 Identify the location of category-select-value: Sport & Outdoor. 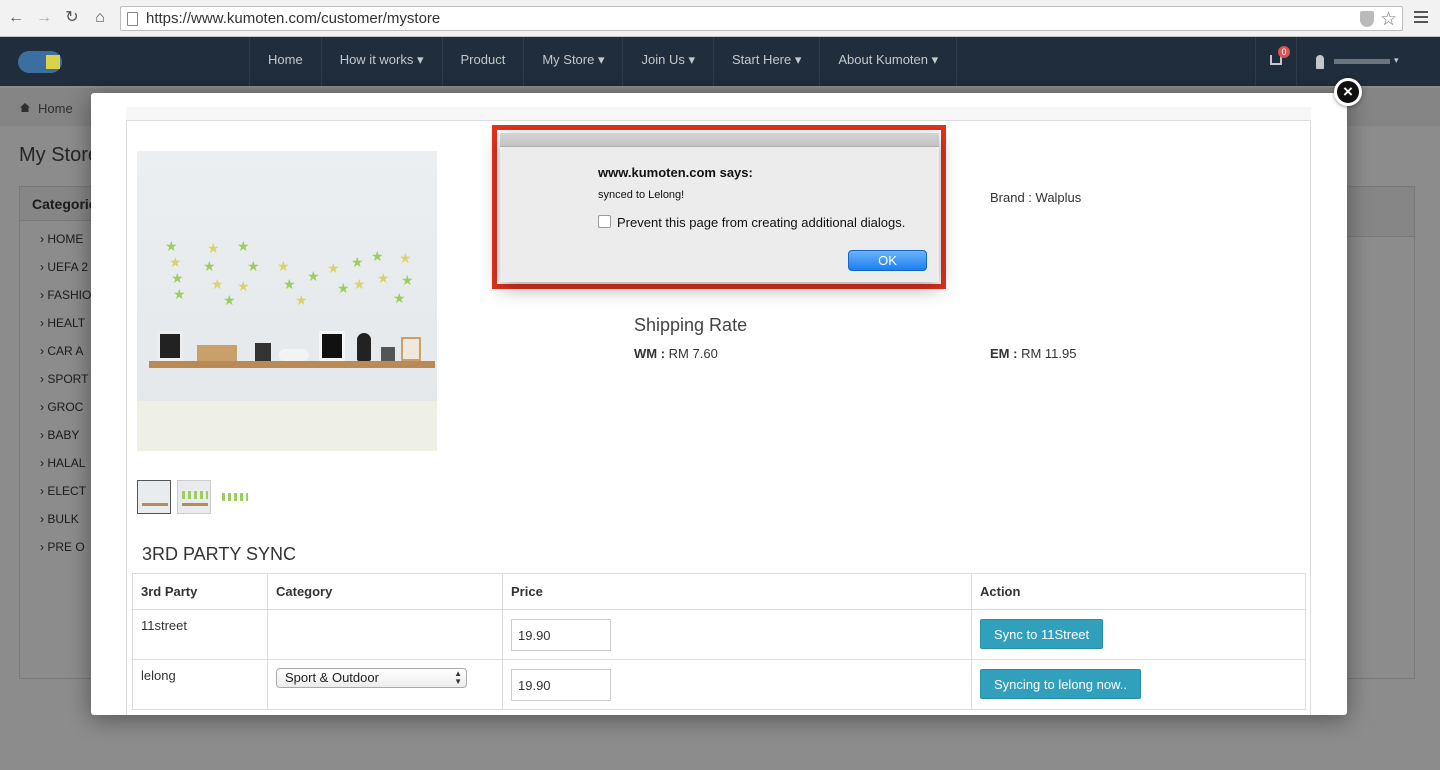
(332, 677).